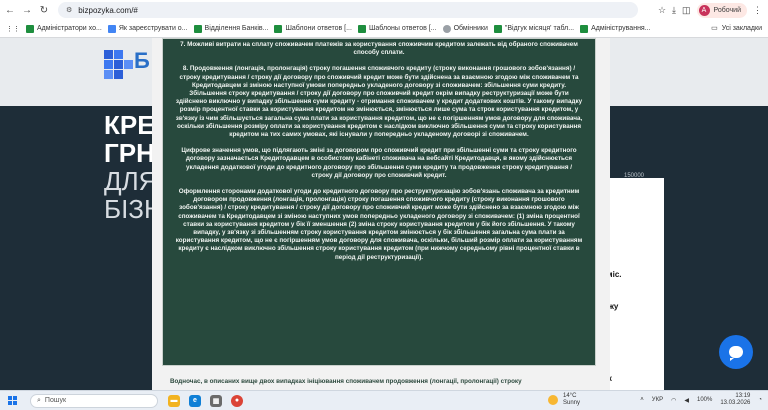 The width and height of the screenshot is (768, 410). What do you see at coordinates (704, 400) in the screenshot?
I see `battery-level: 100%` at bounding box center [704, 400].